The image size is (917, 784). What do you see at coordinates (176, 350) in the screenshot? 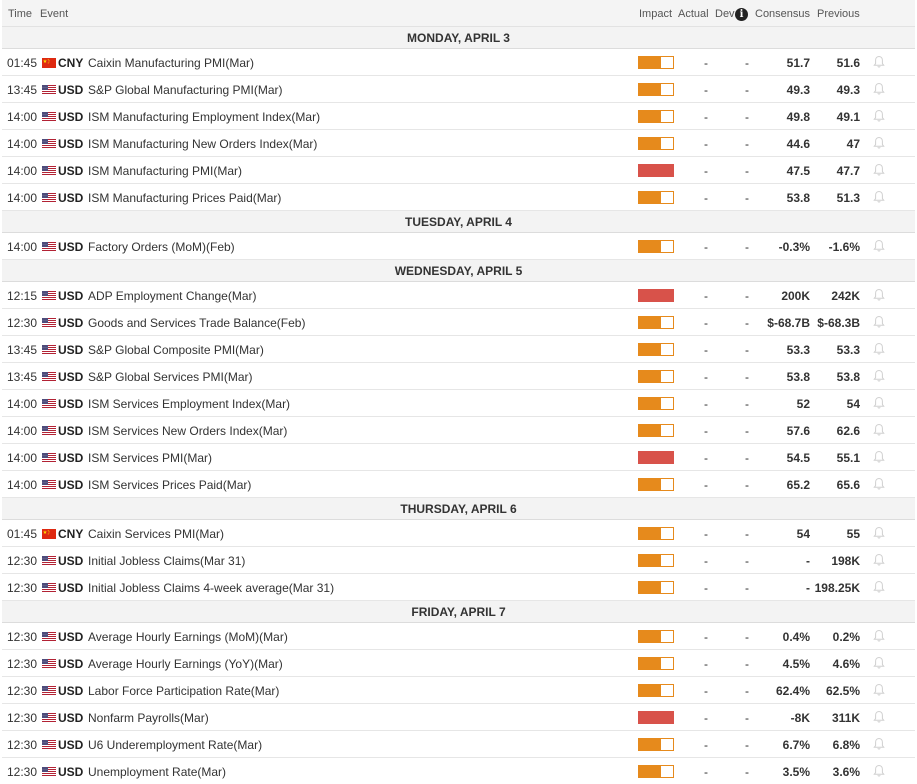
I see `event-name: S&P Global Composite PMI(Mar)` at bounding box center [176, 350].